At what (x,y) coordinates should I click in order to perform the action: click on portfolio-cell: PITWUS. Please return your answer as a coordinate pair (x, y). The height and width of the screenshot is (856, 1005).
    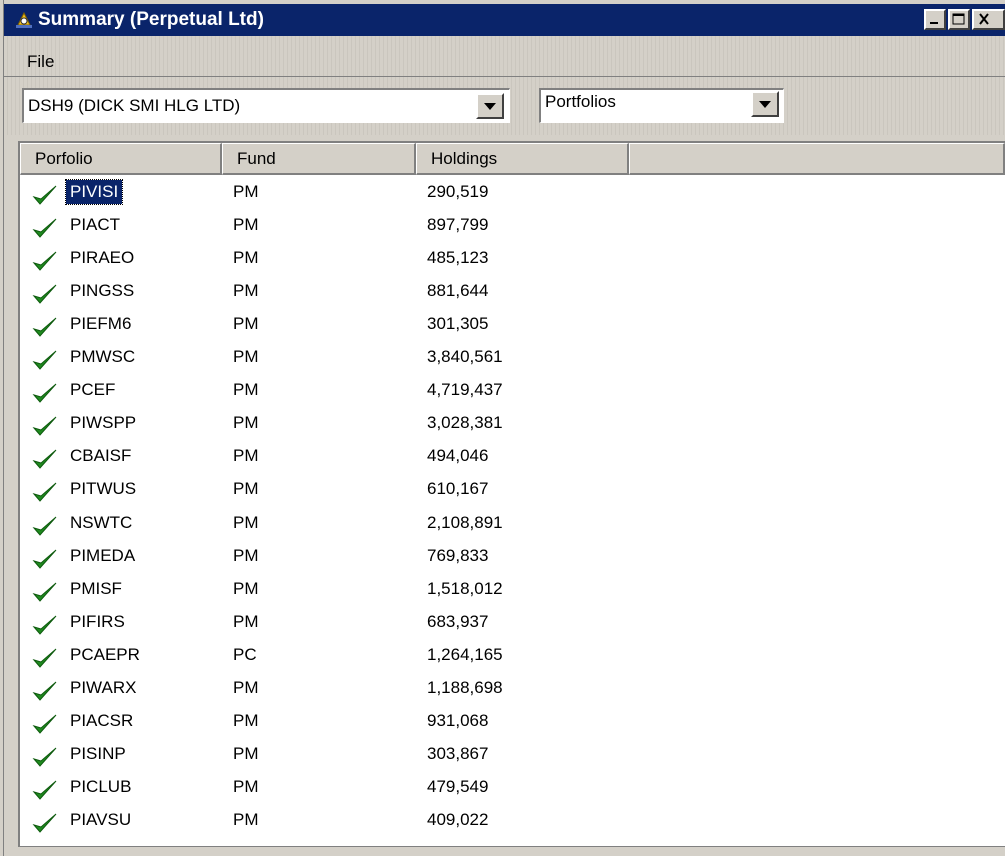
    Looking at the image, I should click on (103, 489).